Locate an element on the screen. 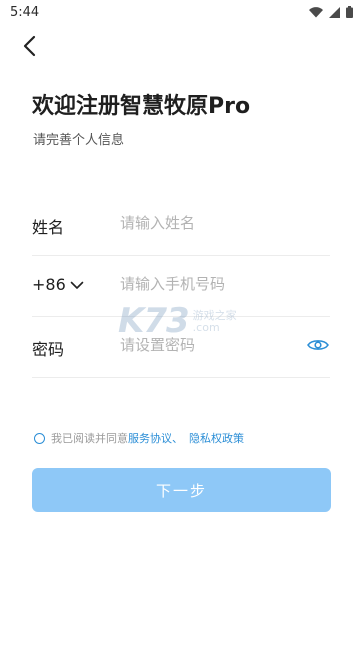  battery-icon is located at coordinates (349, 12).